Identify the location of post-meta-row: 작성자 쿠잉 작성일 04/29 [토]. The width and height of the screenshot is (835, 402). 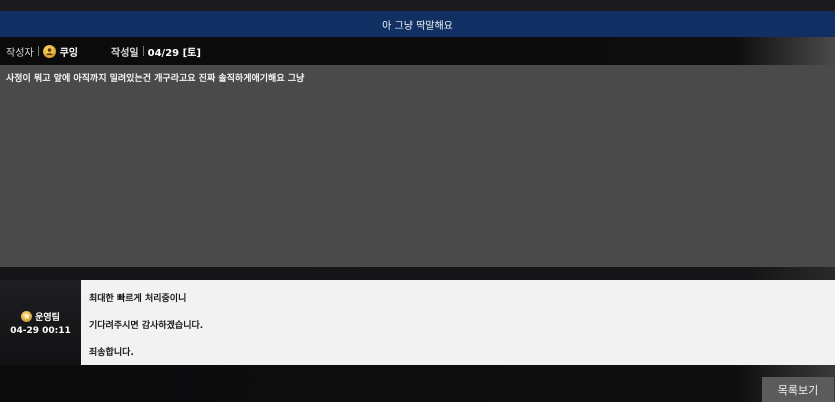
(417, 51).